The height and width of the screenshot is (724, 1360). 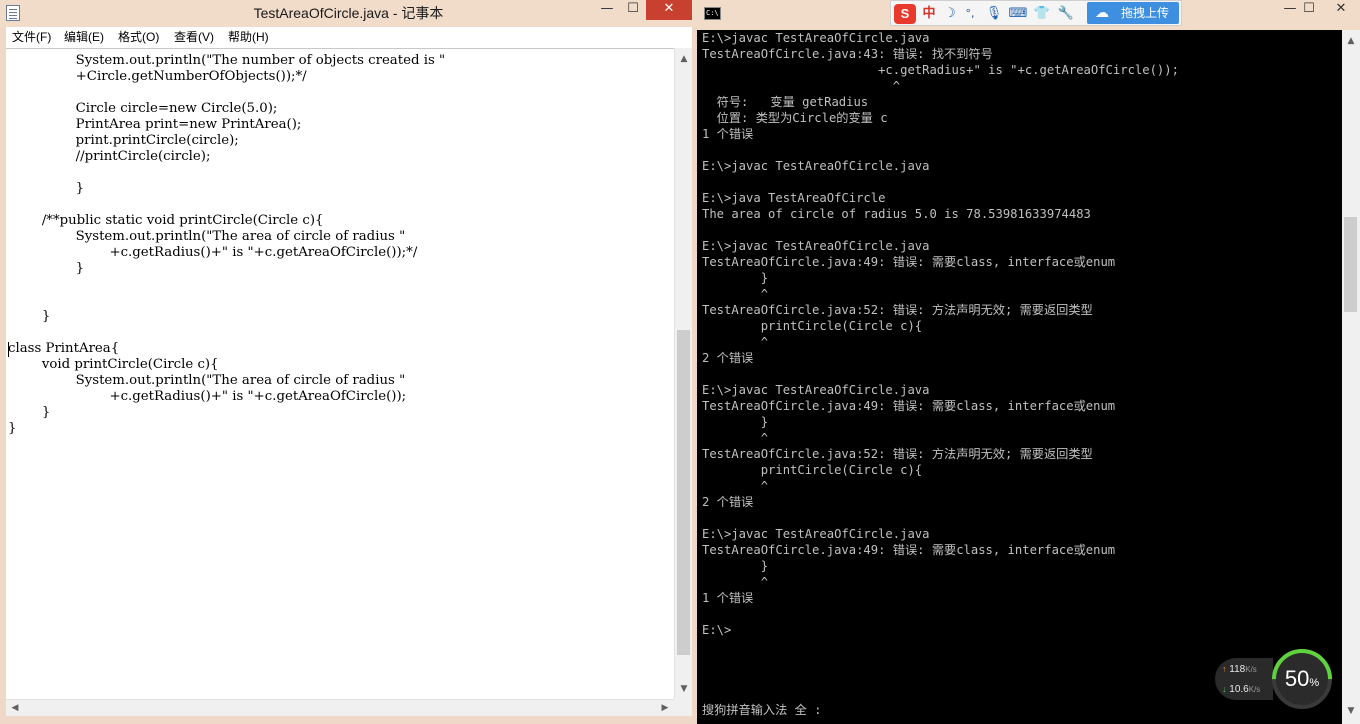 What do you see at coordinates (1042, 14) in the screenshot?
I see `skin-shirt-icon: 👕` at bounding box center [1042, 14].